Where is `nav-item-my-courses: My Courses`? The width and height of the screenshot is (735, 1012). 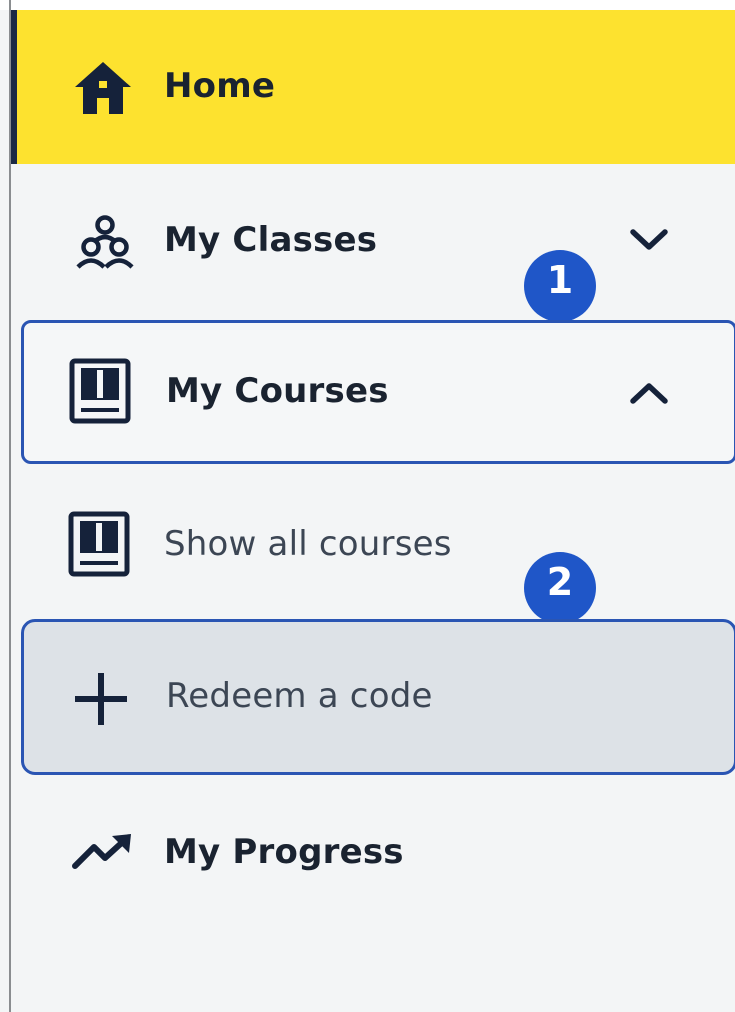 nav-item-my-courses: My Courses is located at coordinates (378, 392).